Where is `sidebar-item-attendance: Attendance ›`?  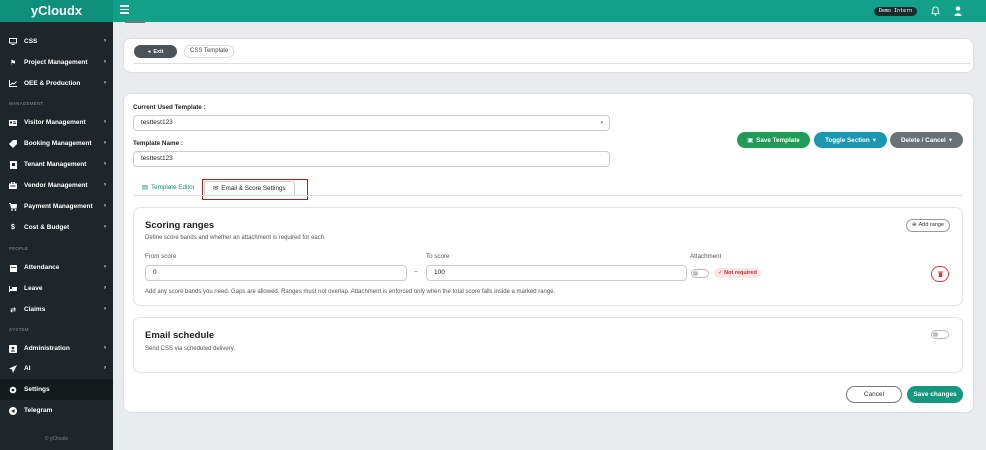 sidebar-item-attendance: Attendance › is located at coordinates (56, 267).